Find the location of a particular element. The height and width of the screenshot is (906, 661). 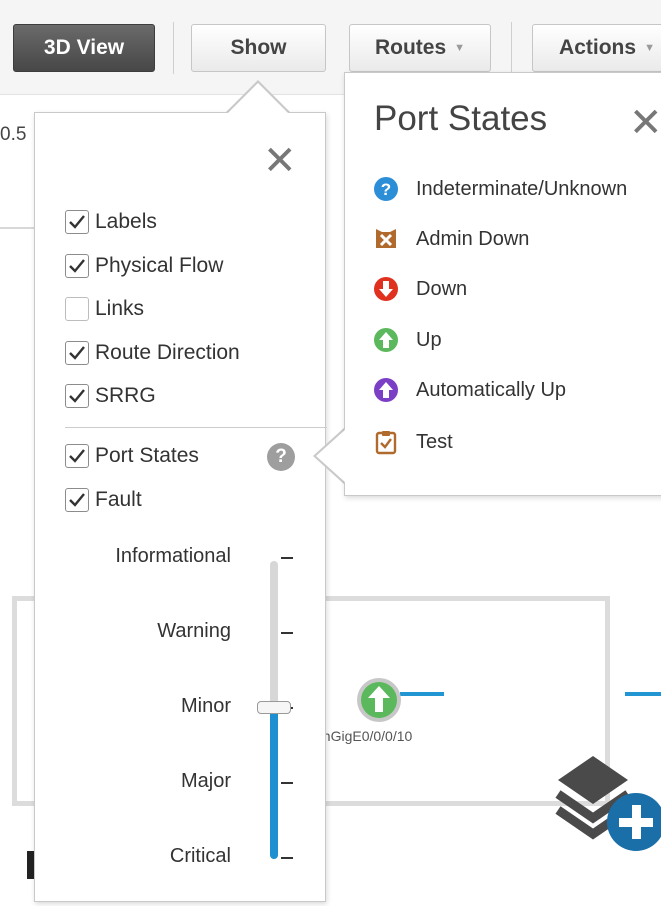

severity-label-minor: Minor is located at coordinates (205, 706).